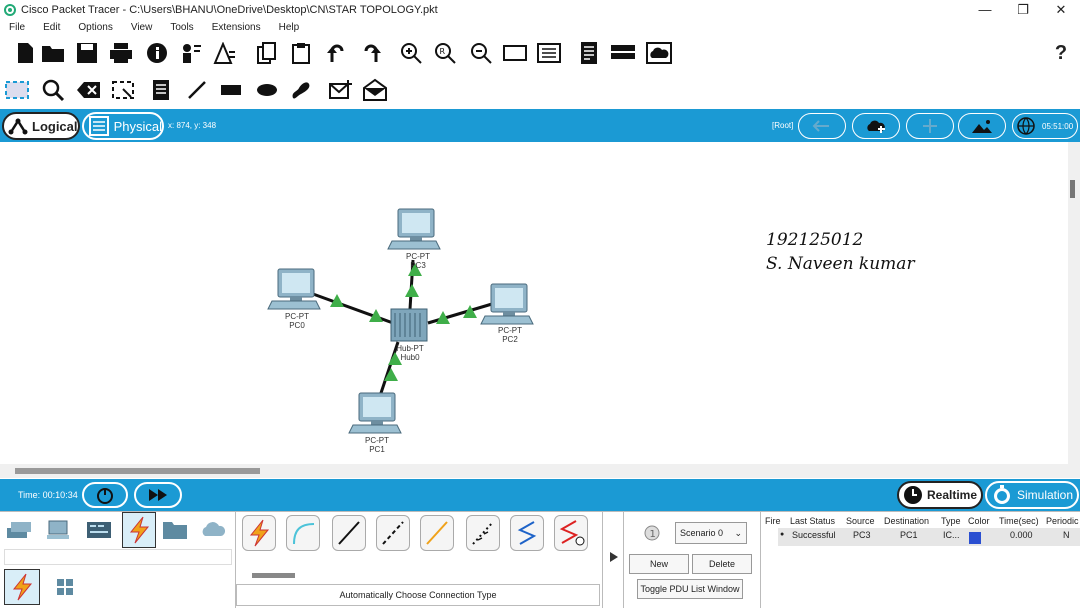 The image size is (1080, 608). Describe the element at coordinates (652, 535) in the screenshot. I see `scenario-info-icon: 1` at that location.